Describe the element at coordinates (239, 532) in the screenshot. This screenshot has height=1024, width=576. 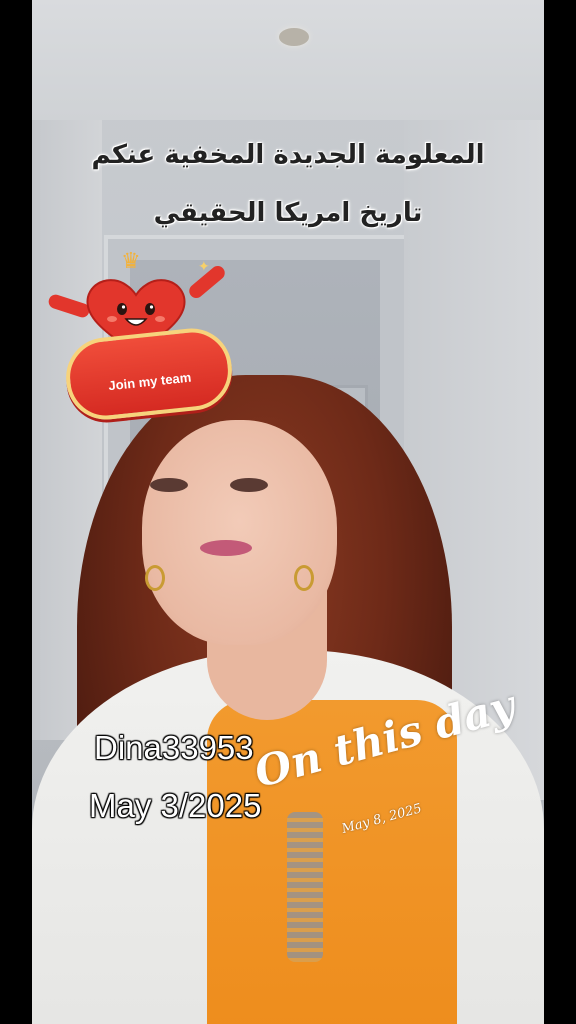
I see `person-face` at that location.